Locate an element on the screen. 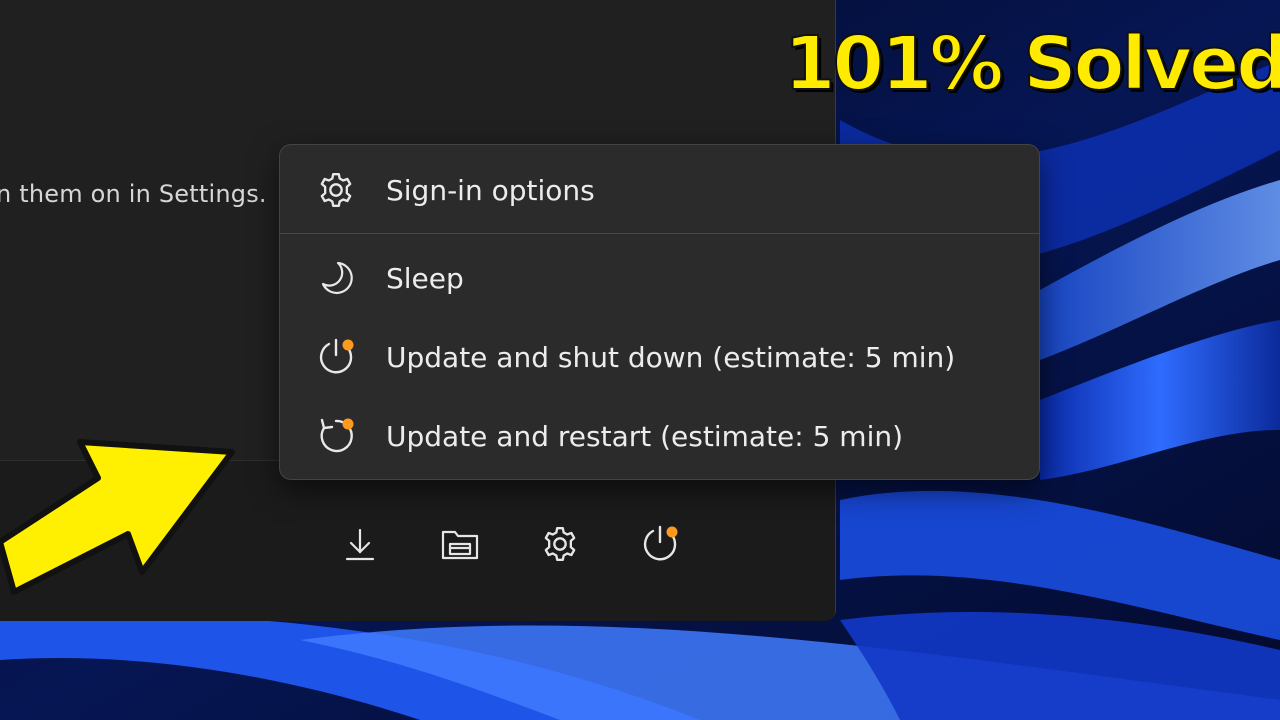  download-icon is located at coordinates (360, 544).